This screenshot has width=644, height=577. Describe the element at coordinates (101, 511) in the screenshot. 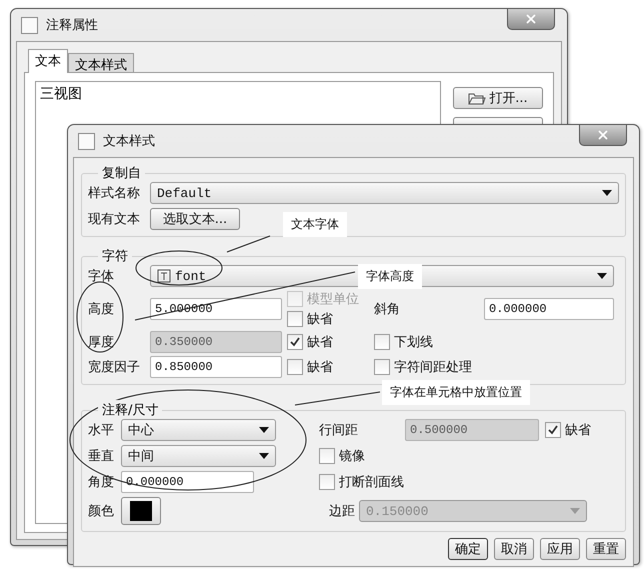

I see `field-label: 颜色` at that location.